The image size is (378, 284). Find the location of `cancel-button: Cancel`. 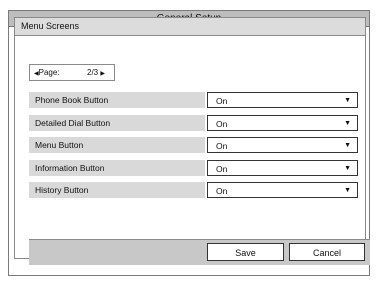

cancel-button: Cancel is located at coordinates (327, 252).